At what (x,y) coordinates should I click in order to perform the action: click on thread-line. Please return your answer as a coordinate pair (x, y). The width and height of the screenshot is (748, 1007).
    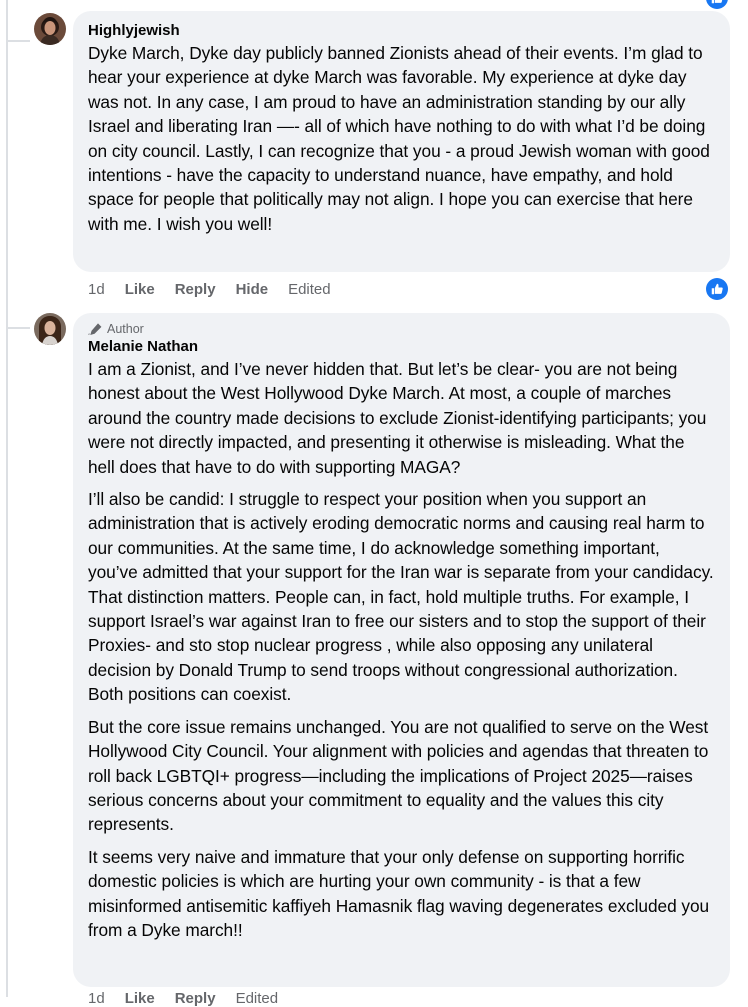
    Looking at the image, I should click on (7, 498).